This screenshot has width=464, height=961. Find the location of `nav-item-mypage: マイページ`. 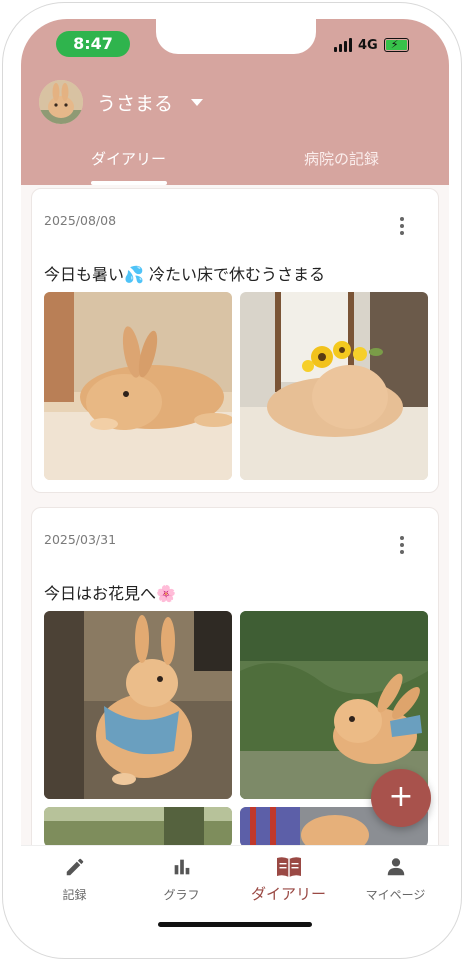

nav-item-mypage: マイページ is located at coordinates (395, 878).